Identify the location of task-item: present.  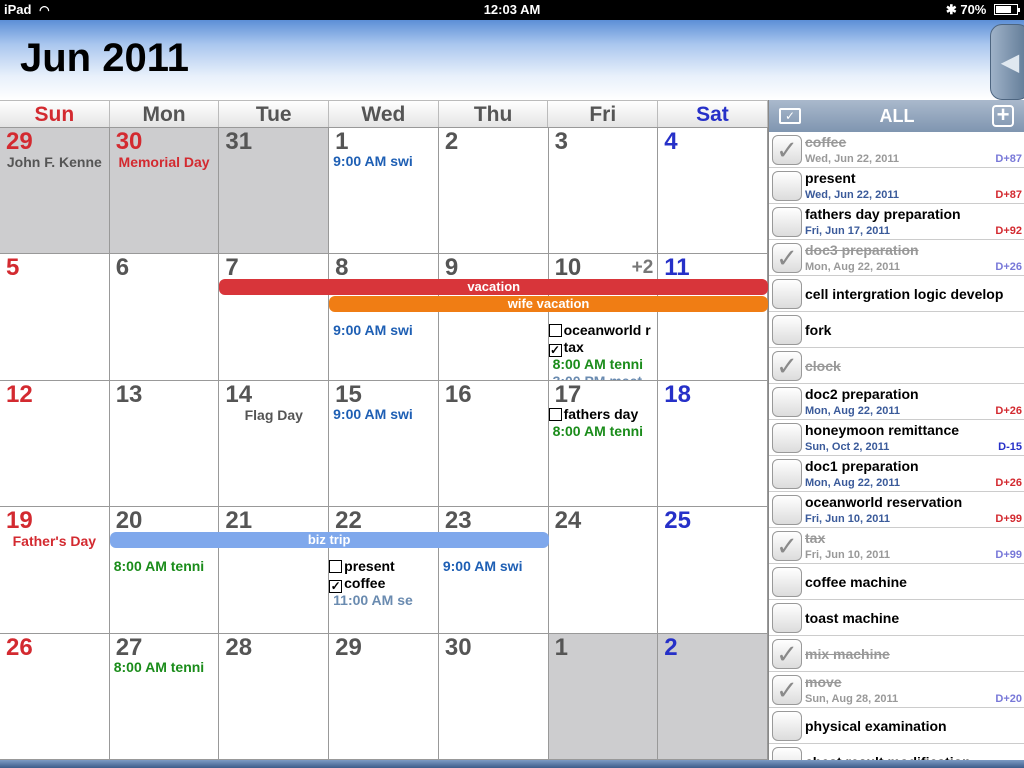
(362, 566).